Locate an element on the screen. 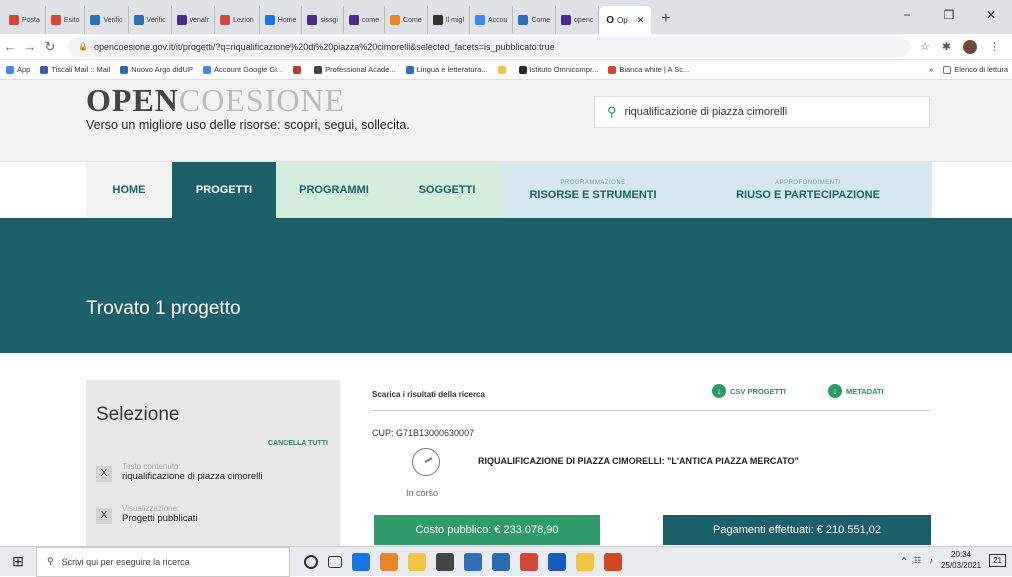 This screenshot has height=577, width=1012. maximize-button: ❐ is located at coordinates (949, 15).